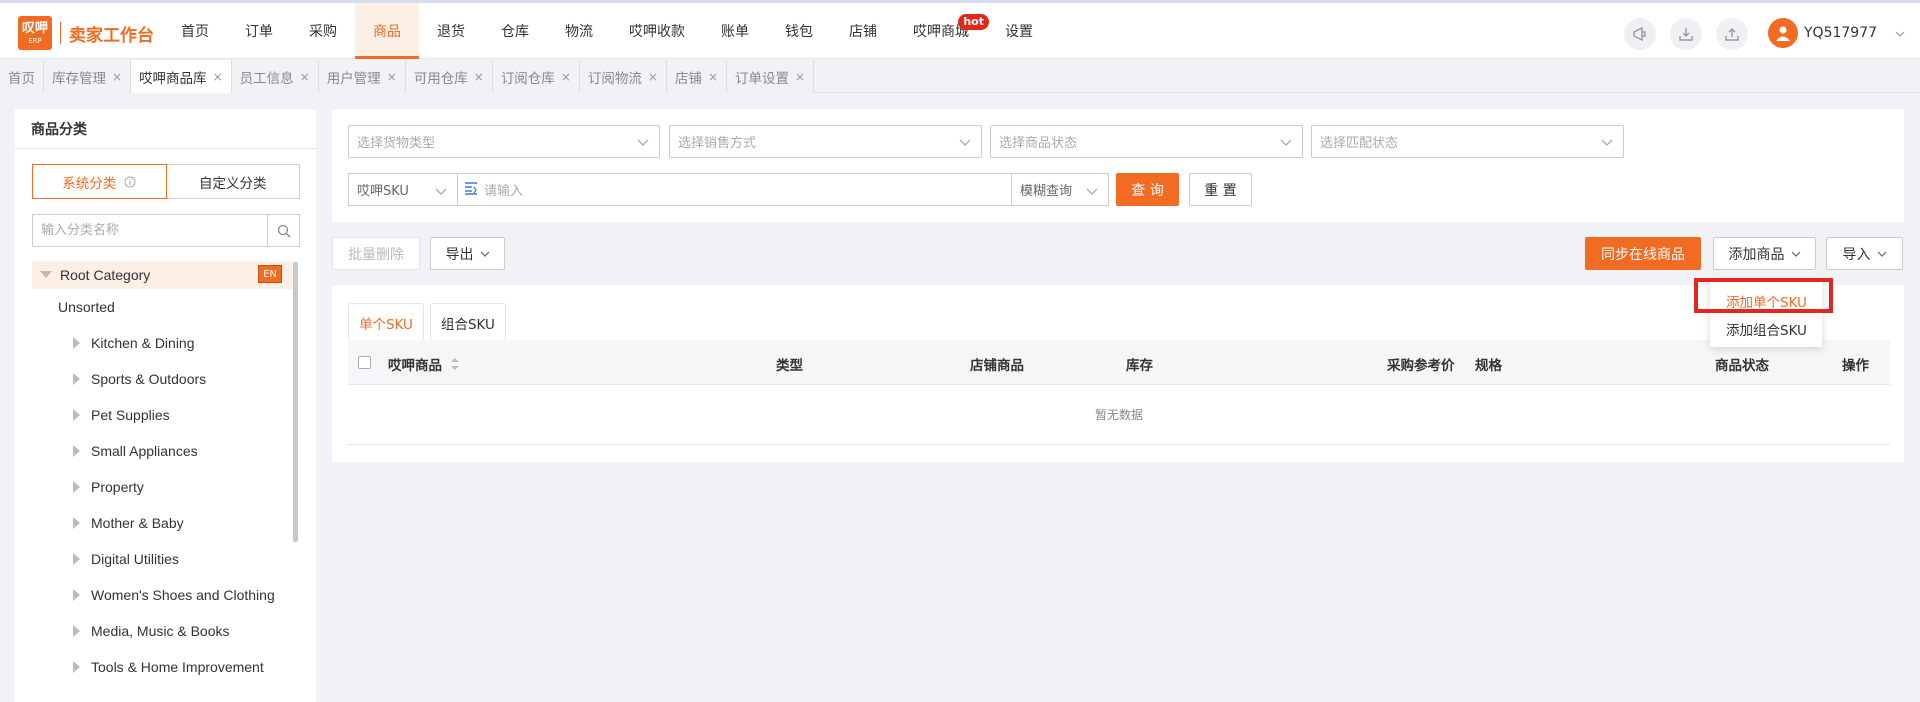 This screenshot has height=702, width=1920. I want to click on tree-item: Small Appliances, so click(162, 451).